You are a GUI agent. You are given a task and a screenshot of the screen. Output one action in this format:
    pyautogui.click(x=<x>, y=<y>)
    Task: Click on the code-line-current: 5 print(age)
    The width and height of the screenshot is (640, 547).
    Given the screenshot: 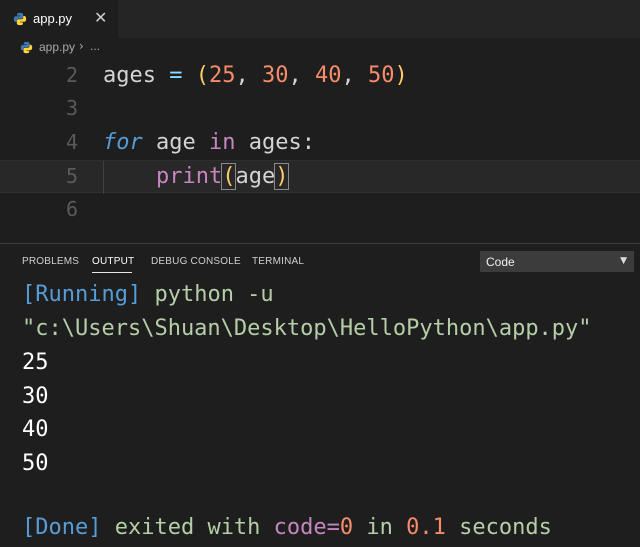 What is the action you would take?
    pyautogui.click(x=320, y=177)
    